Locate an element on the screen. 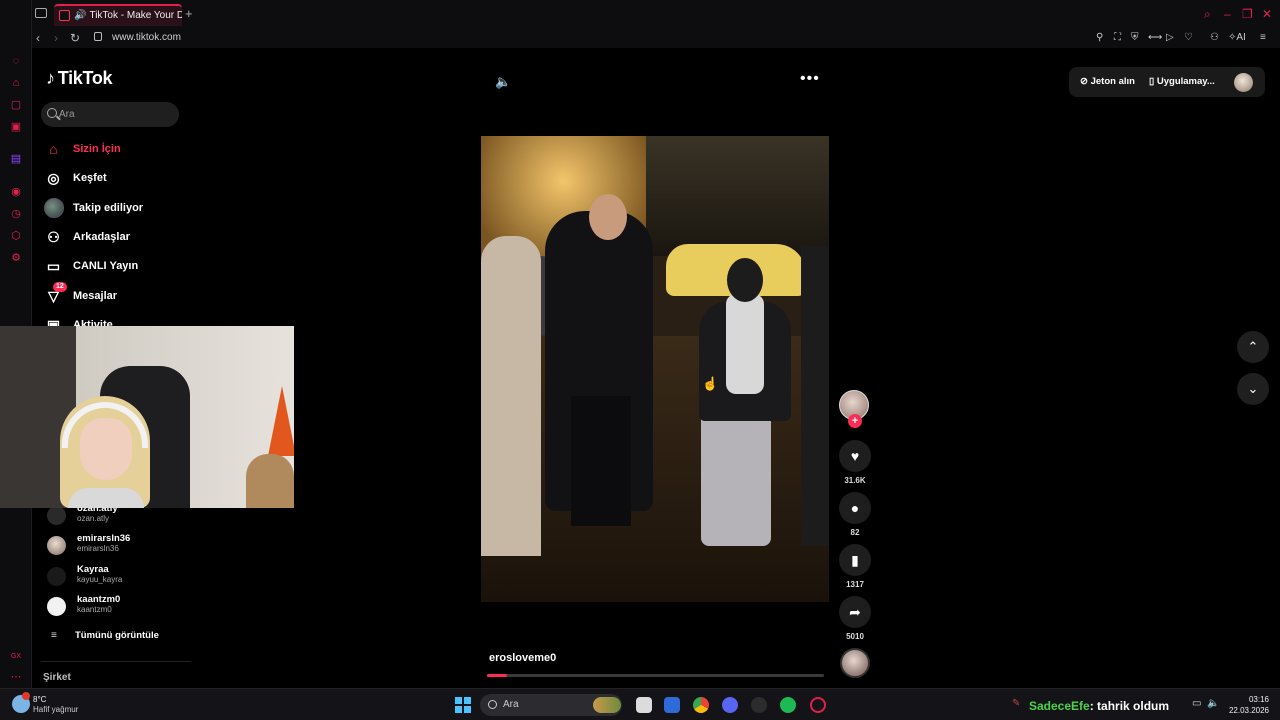 This screenshot has height=720, width=1280. more-sidebar-icon: ⋯ is located at coordinates (16, 677).